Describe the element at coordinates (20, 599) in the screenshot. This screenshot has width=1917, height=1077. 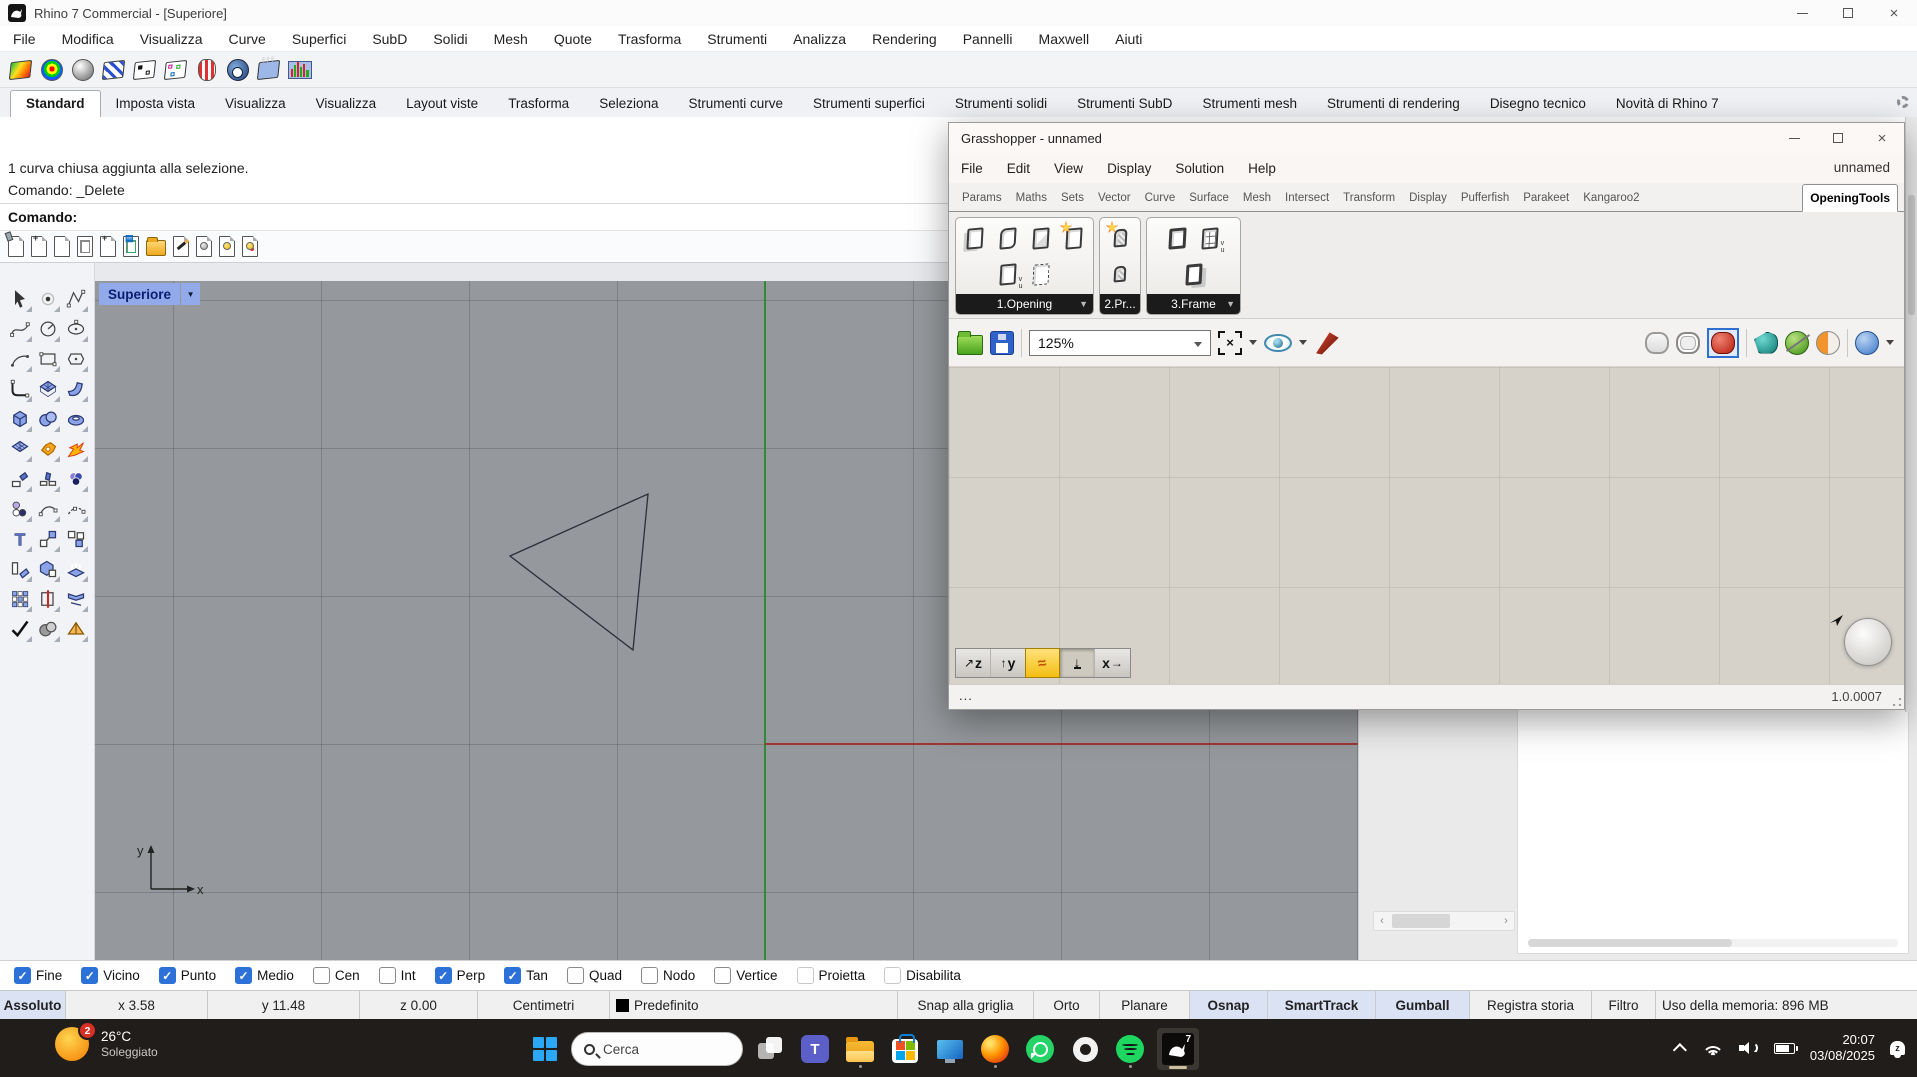
I see `tool-array-icon` at that location.